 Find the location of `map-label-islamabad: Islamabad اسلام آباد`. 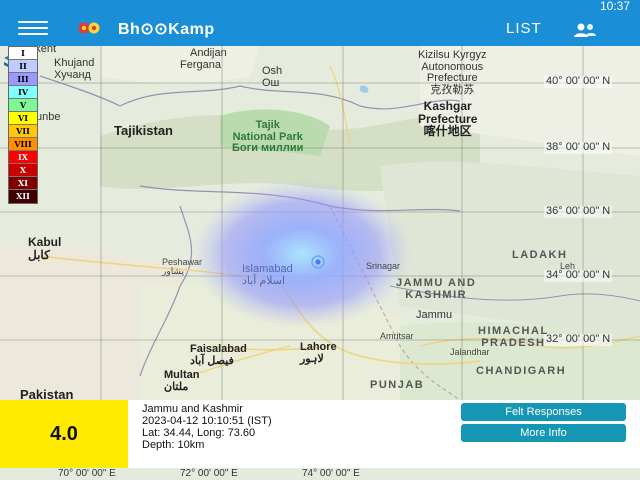

map-label-islamabad: Islamabad اسلام آباد is located at coordinates (267, 275).